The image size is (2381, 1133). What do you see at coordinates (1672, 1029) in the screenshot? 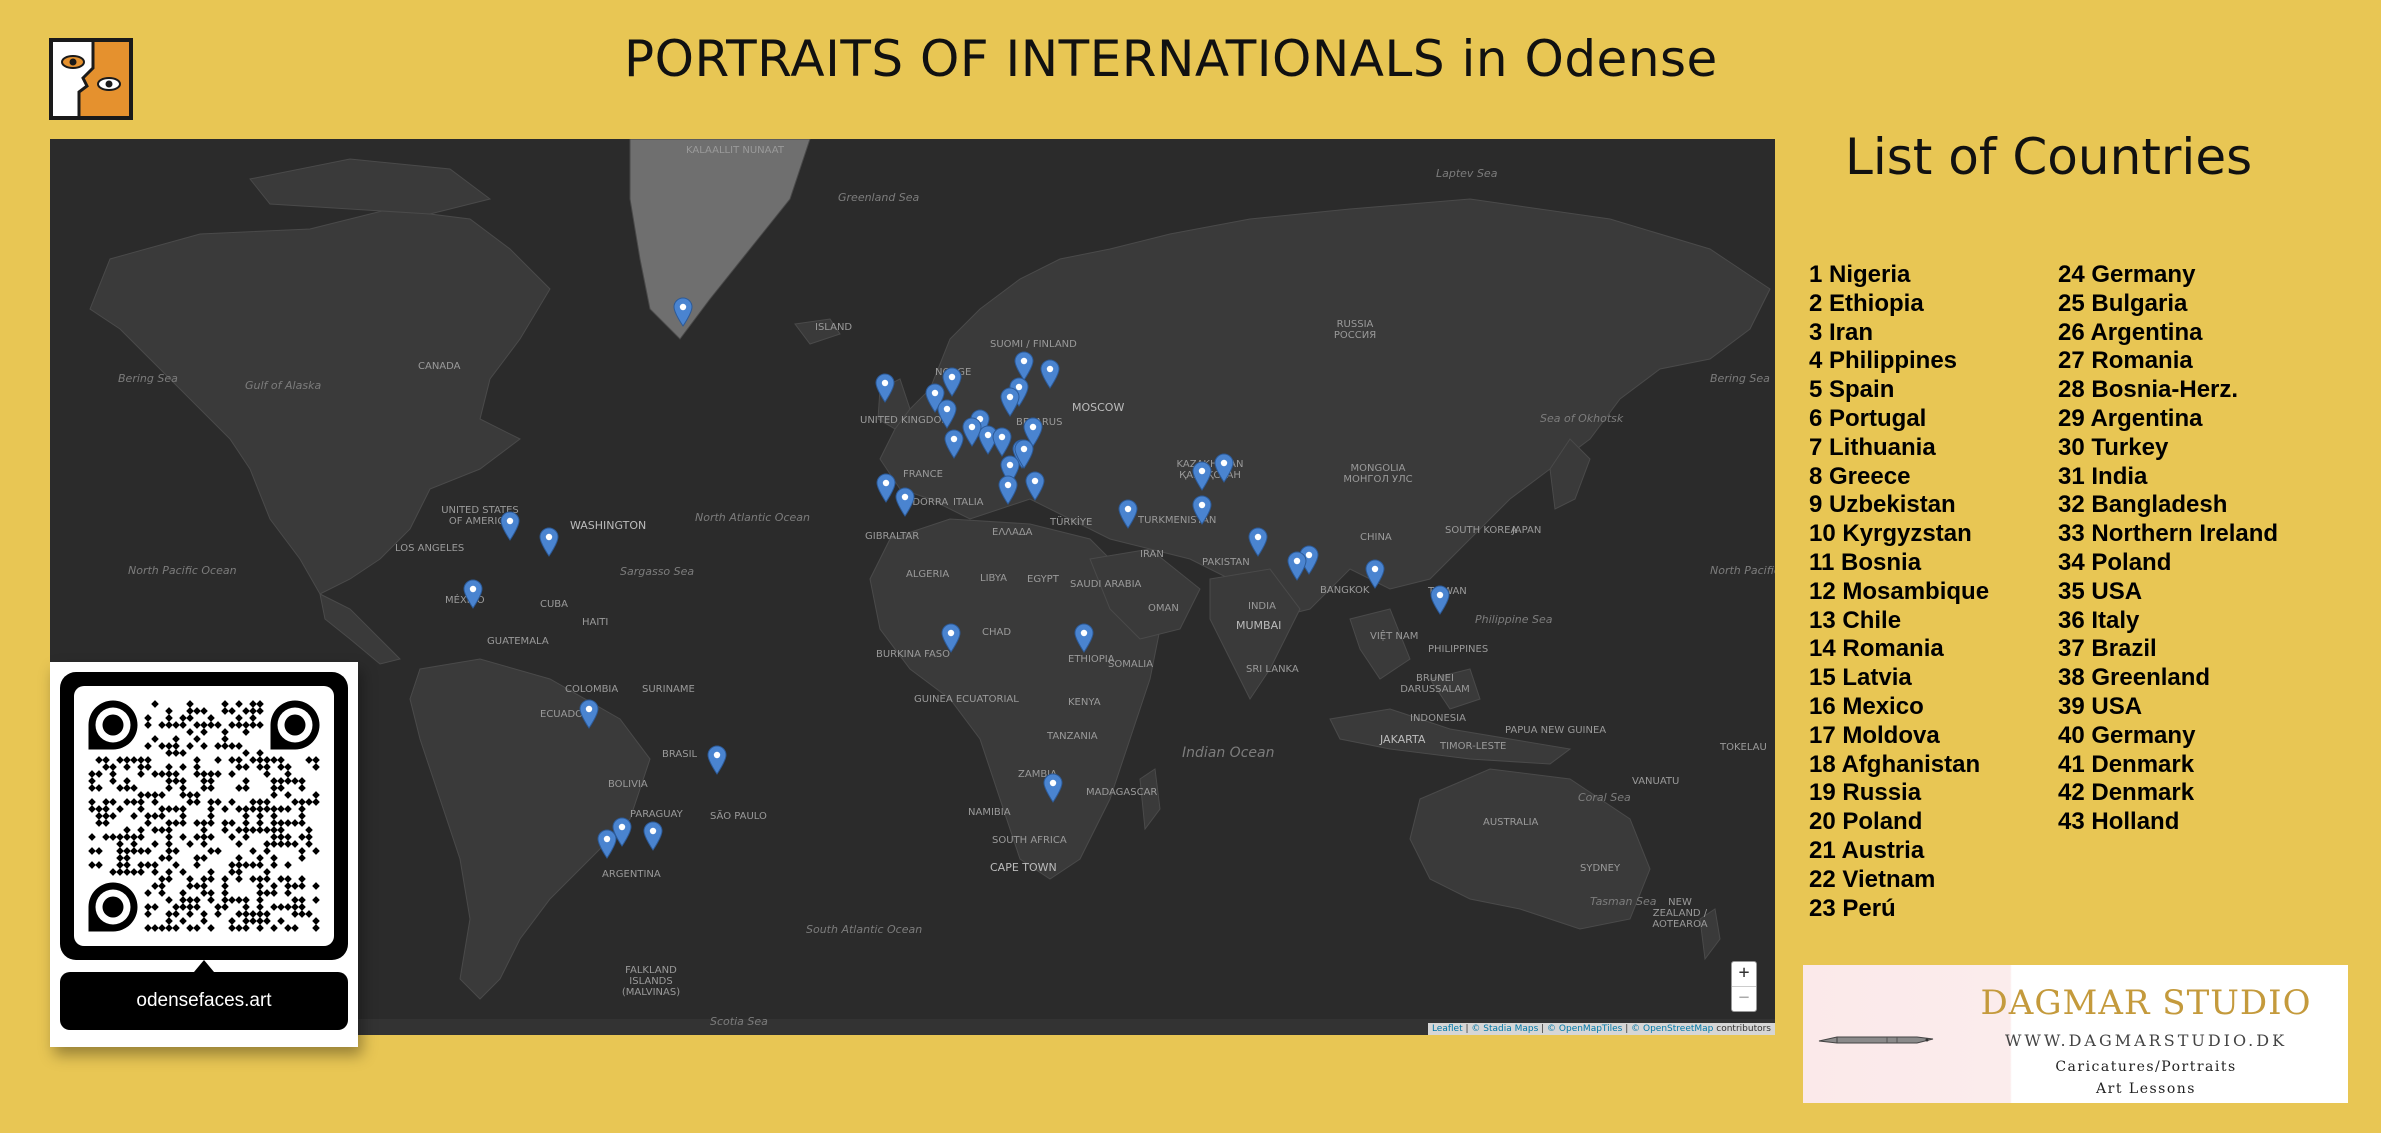
I see `osm-link: © OpenStreetMap` at bounding box center [1672, 1029].